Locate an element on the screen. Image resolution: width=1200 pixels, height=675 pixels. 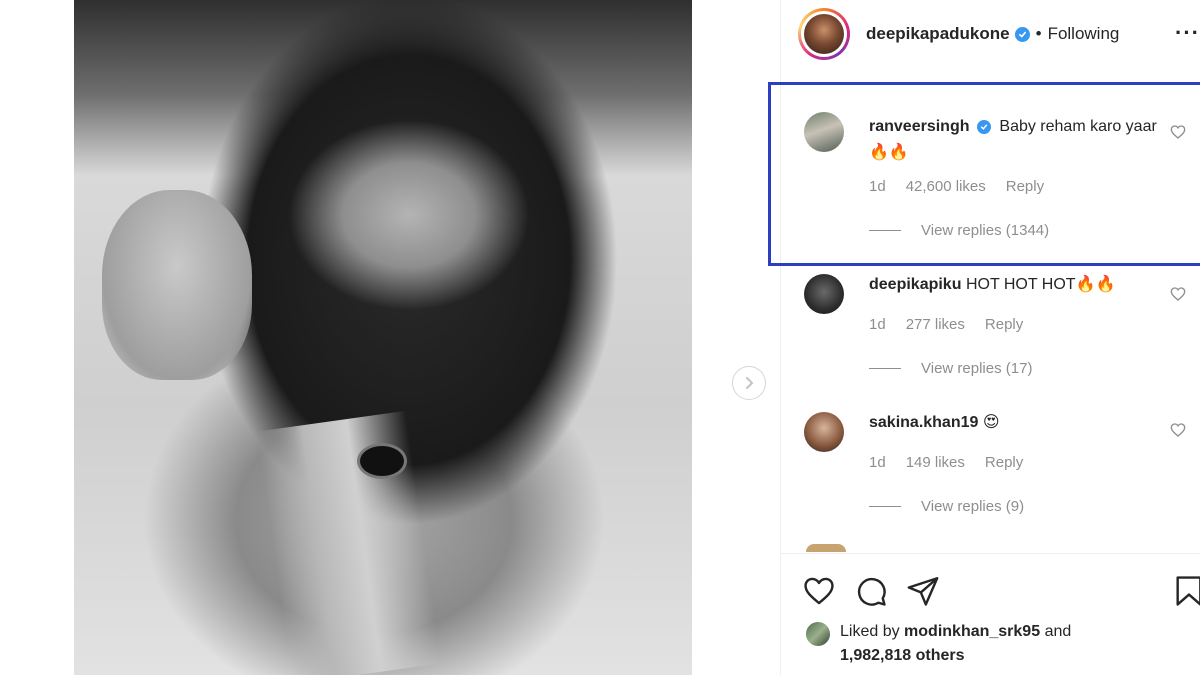
comment-likes: 42,600 likes is located at coordinates (946, 186).